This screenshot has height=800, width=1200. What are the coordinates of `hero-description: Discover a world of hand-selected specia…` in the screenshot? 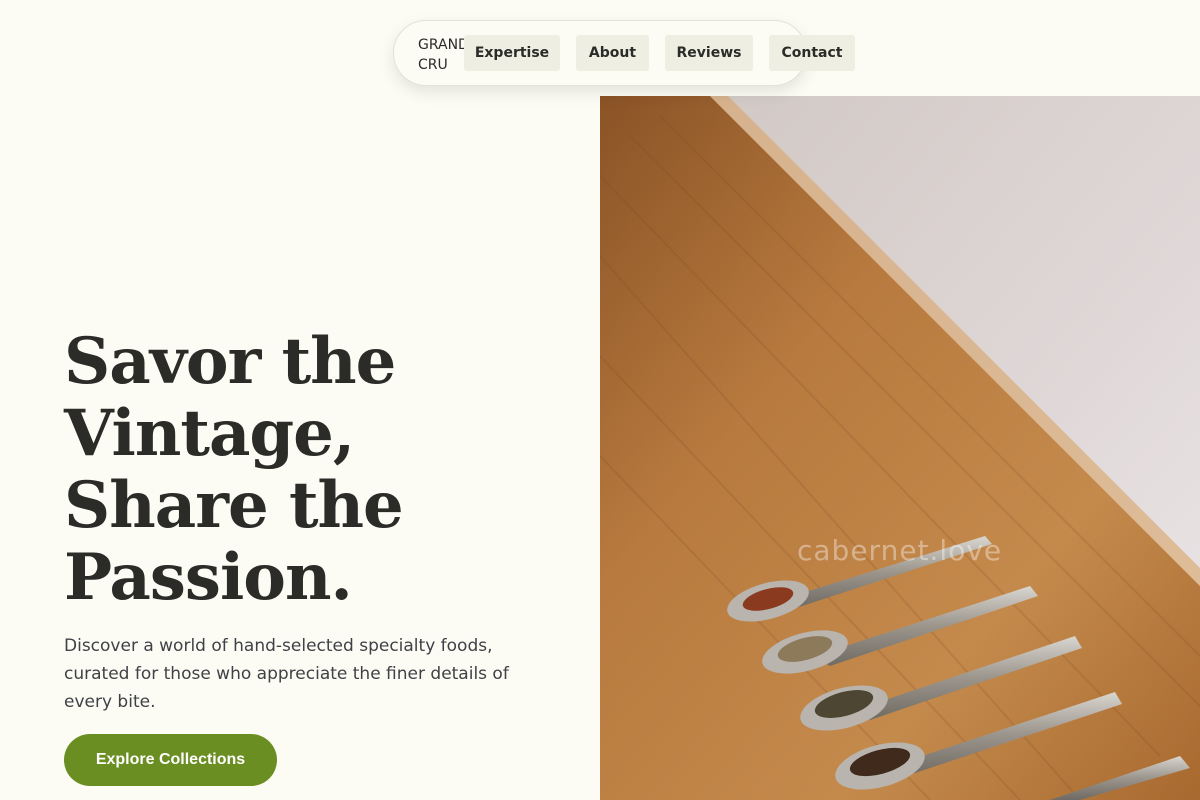 It's located at (286, 674).